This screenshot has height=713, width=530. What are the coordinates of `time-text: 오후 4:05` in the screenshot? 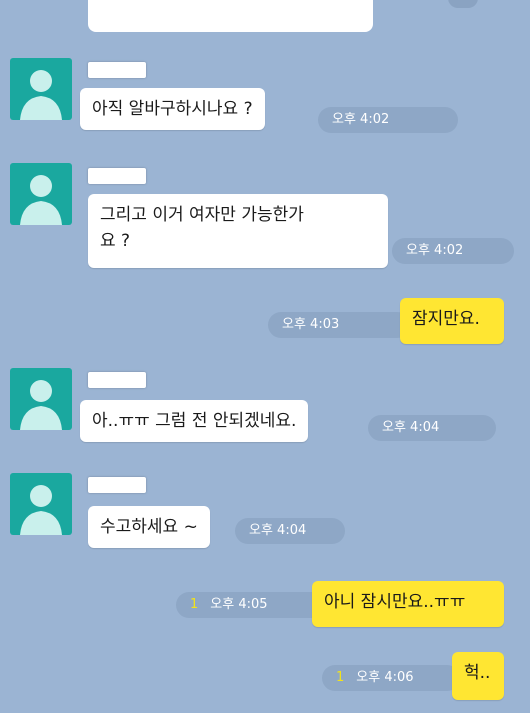 It's located at (239, 604).